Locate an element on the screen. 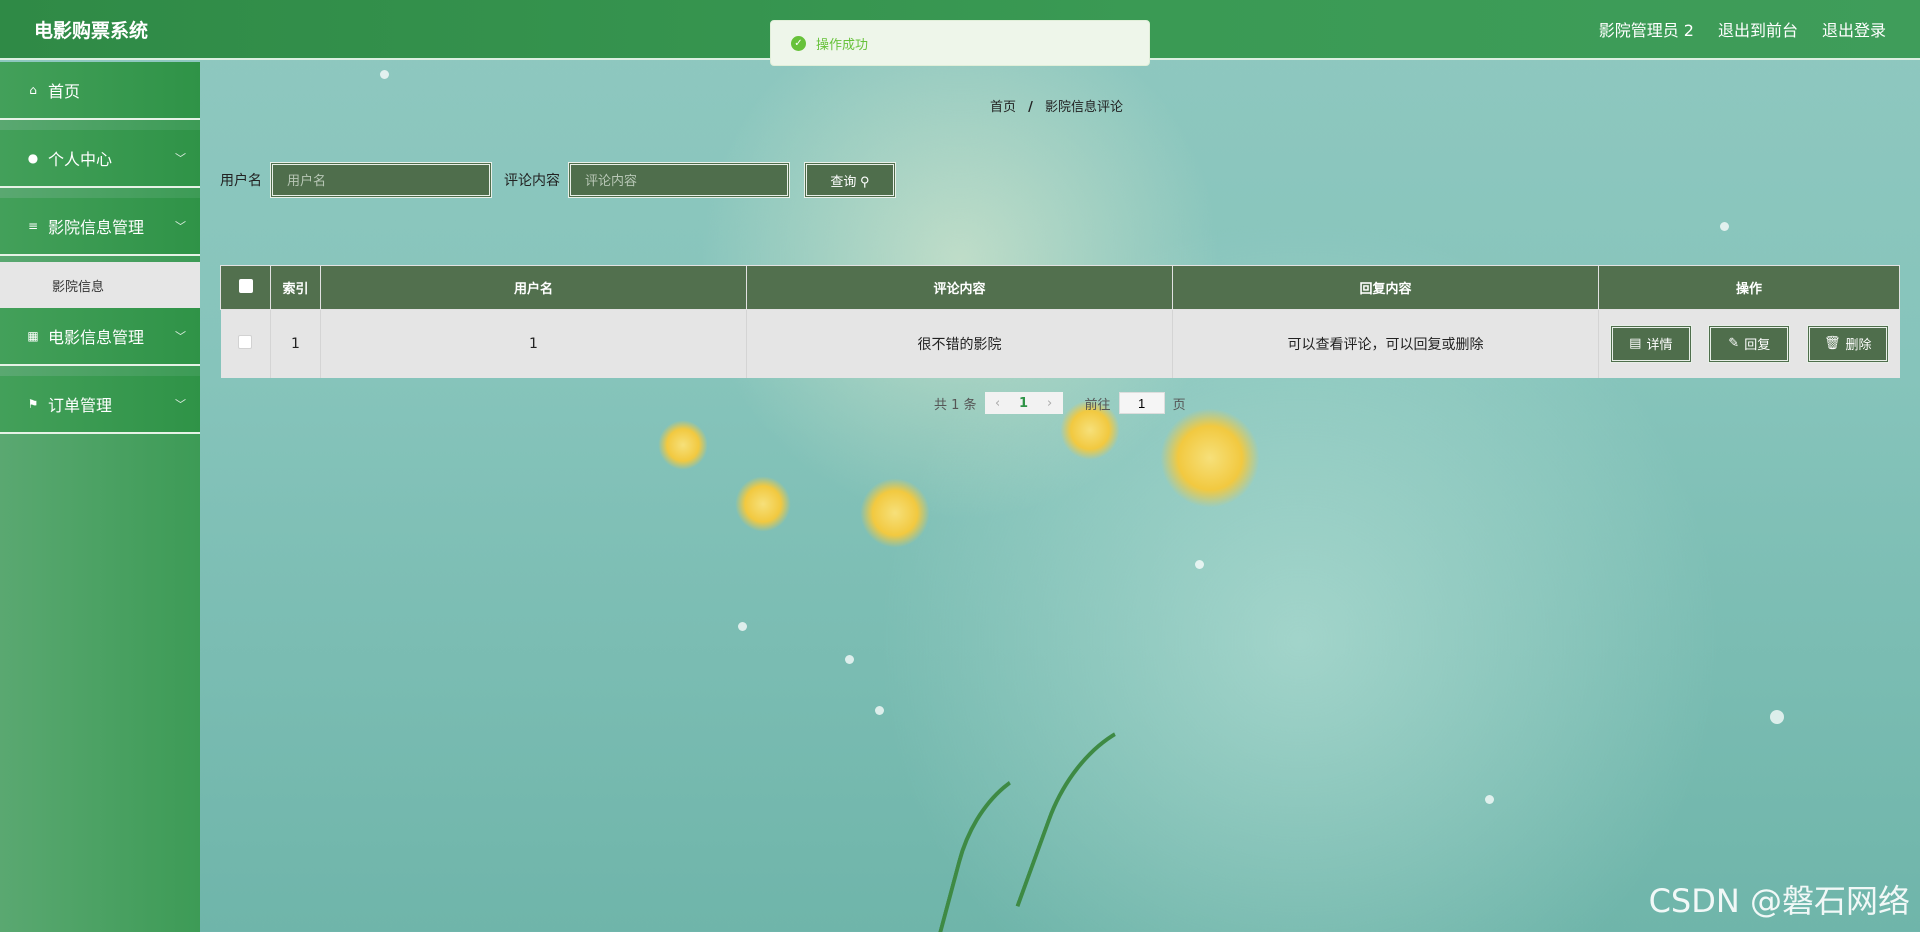  toast-message: 操作成功 is located at coordinates (842, 45).